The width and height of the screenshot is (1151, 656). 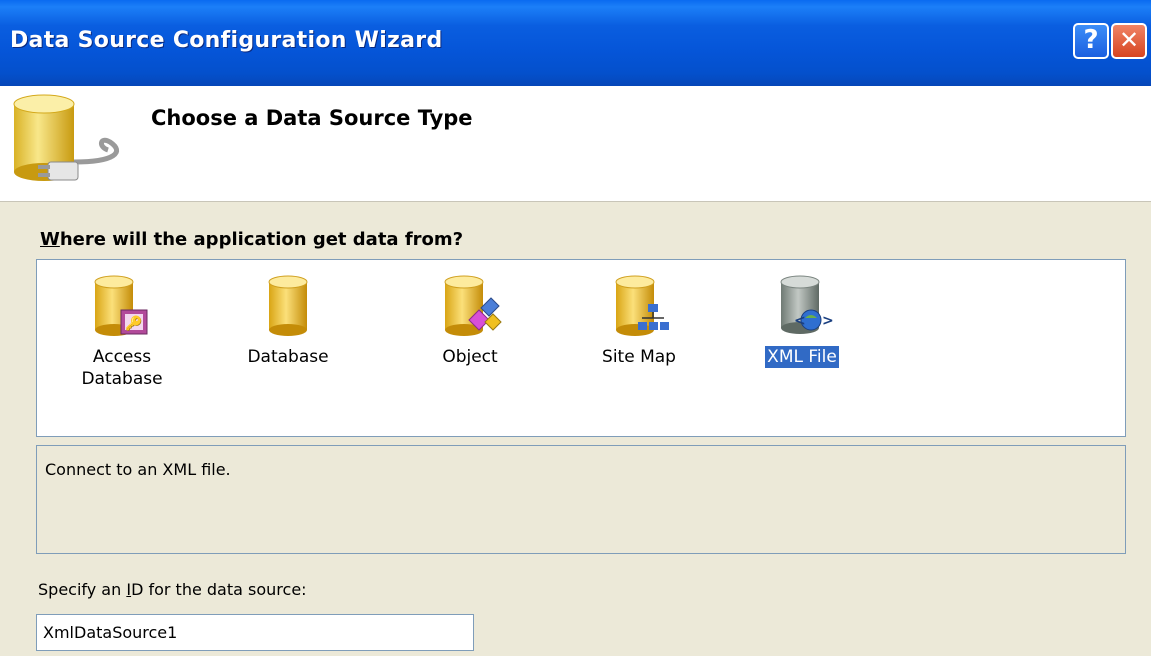 What do you see at coordinates (639, 357) in the screenshot?
I see `type-item-label: Site Map` at bounding box center [639, 357].